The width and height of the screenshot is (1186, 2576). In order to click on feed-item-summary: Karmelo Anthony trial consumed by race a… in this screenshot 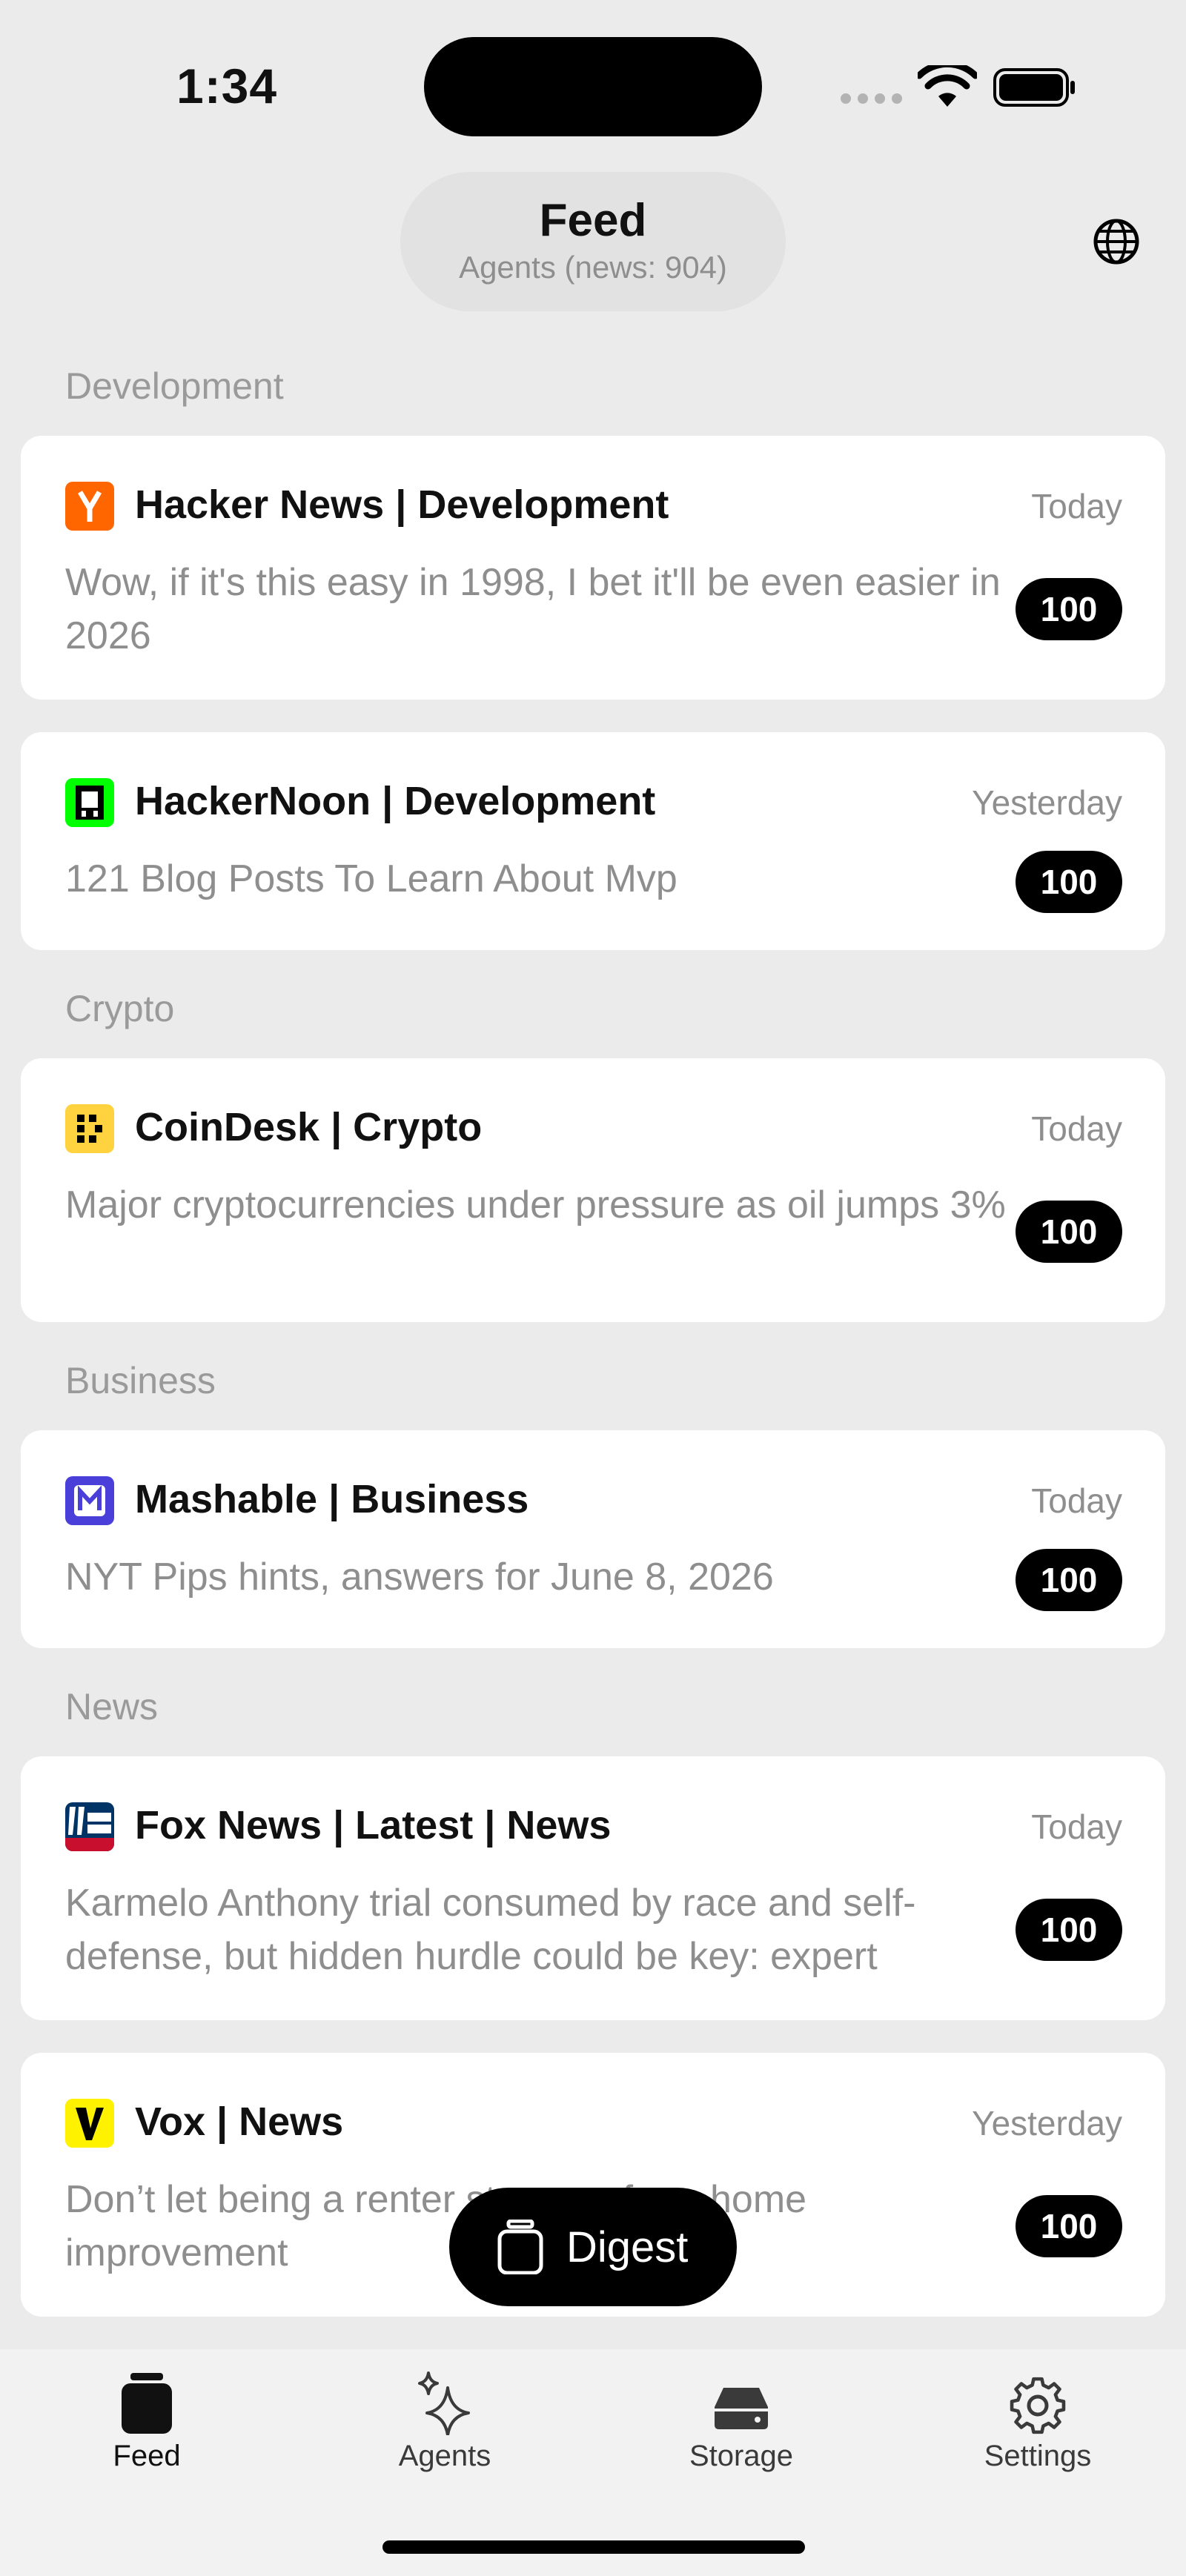, I will do `click(490, 1930)`.